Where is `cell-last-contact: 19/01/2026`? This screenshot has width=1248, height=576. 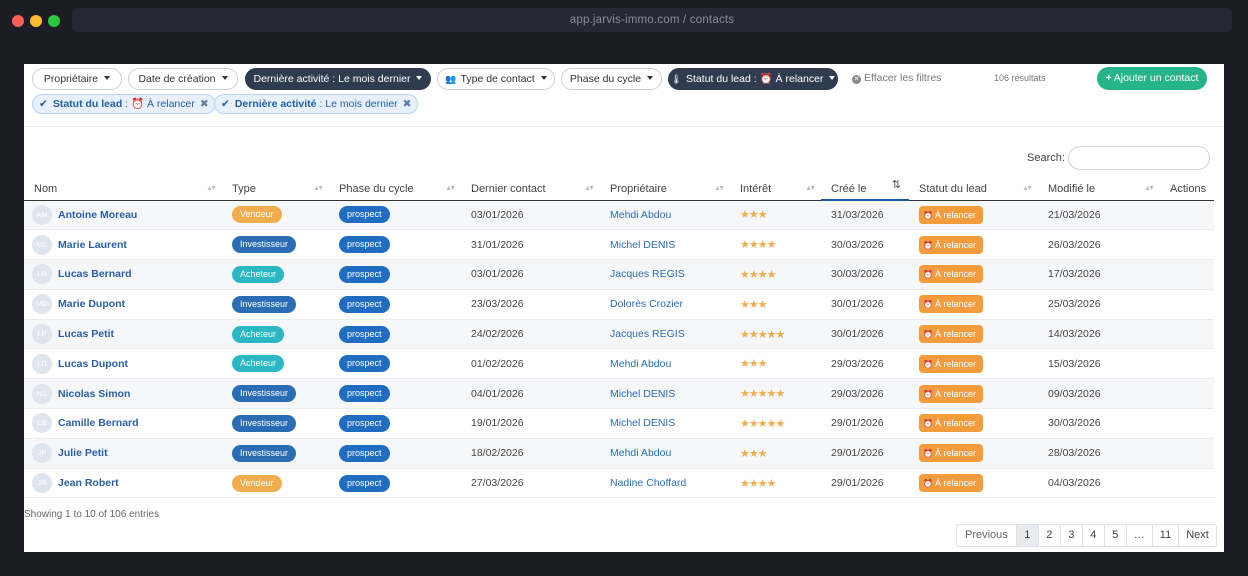 cell-last-contact: 19/01/2026 is located at coordinates (530, 423).